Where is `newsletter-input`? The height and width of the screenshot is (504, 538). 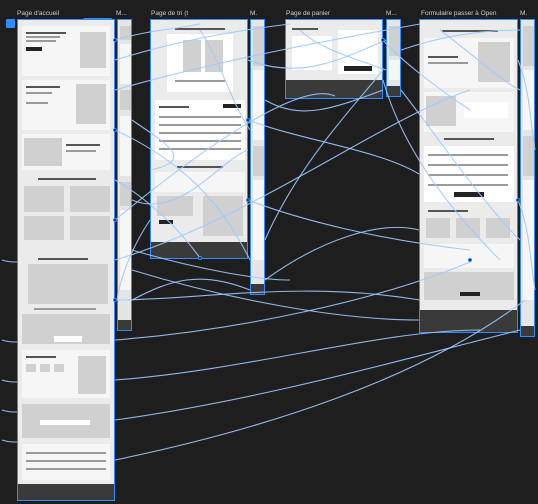
newsletter-input is located at coordinates (65, 422).